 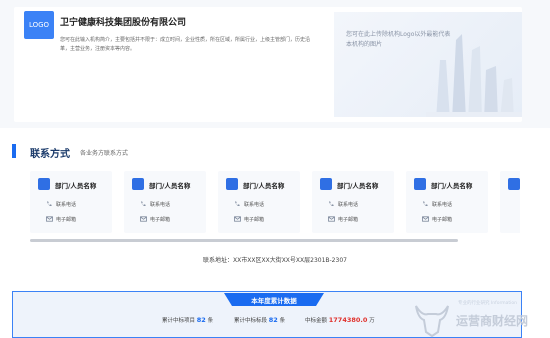 I want to click on contact-section-title: 联系方式, so click(x=50, y=154).